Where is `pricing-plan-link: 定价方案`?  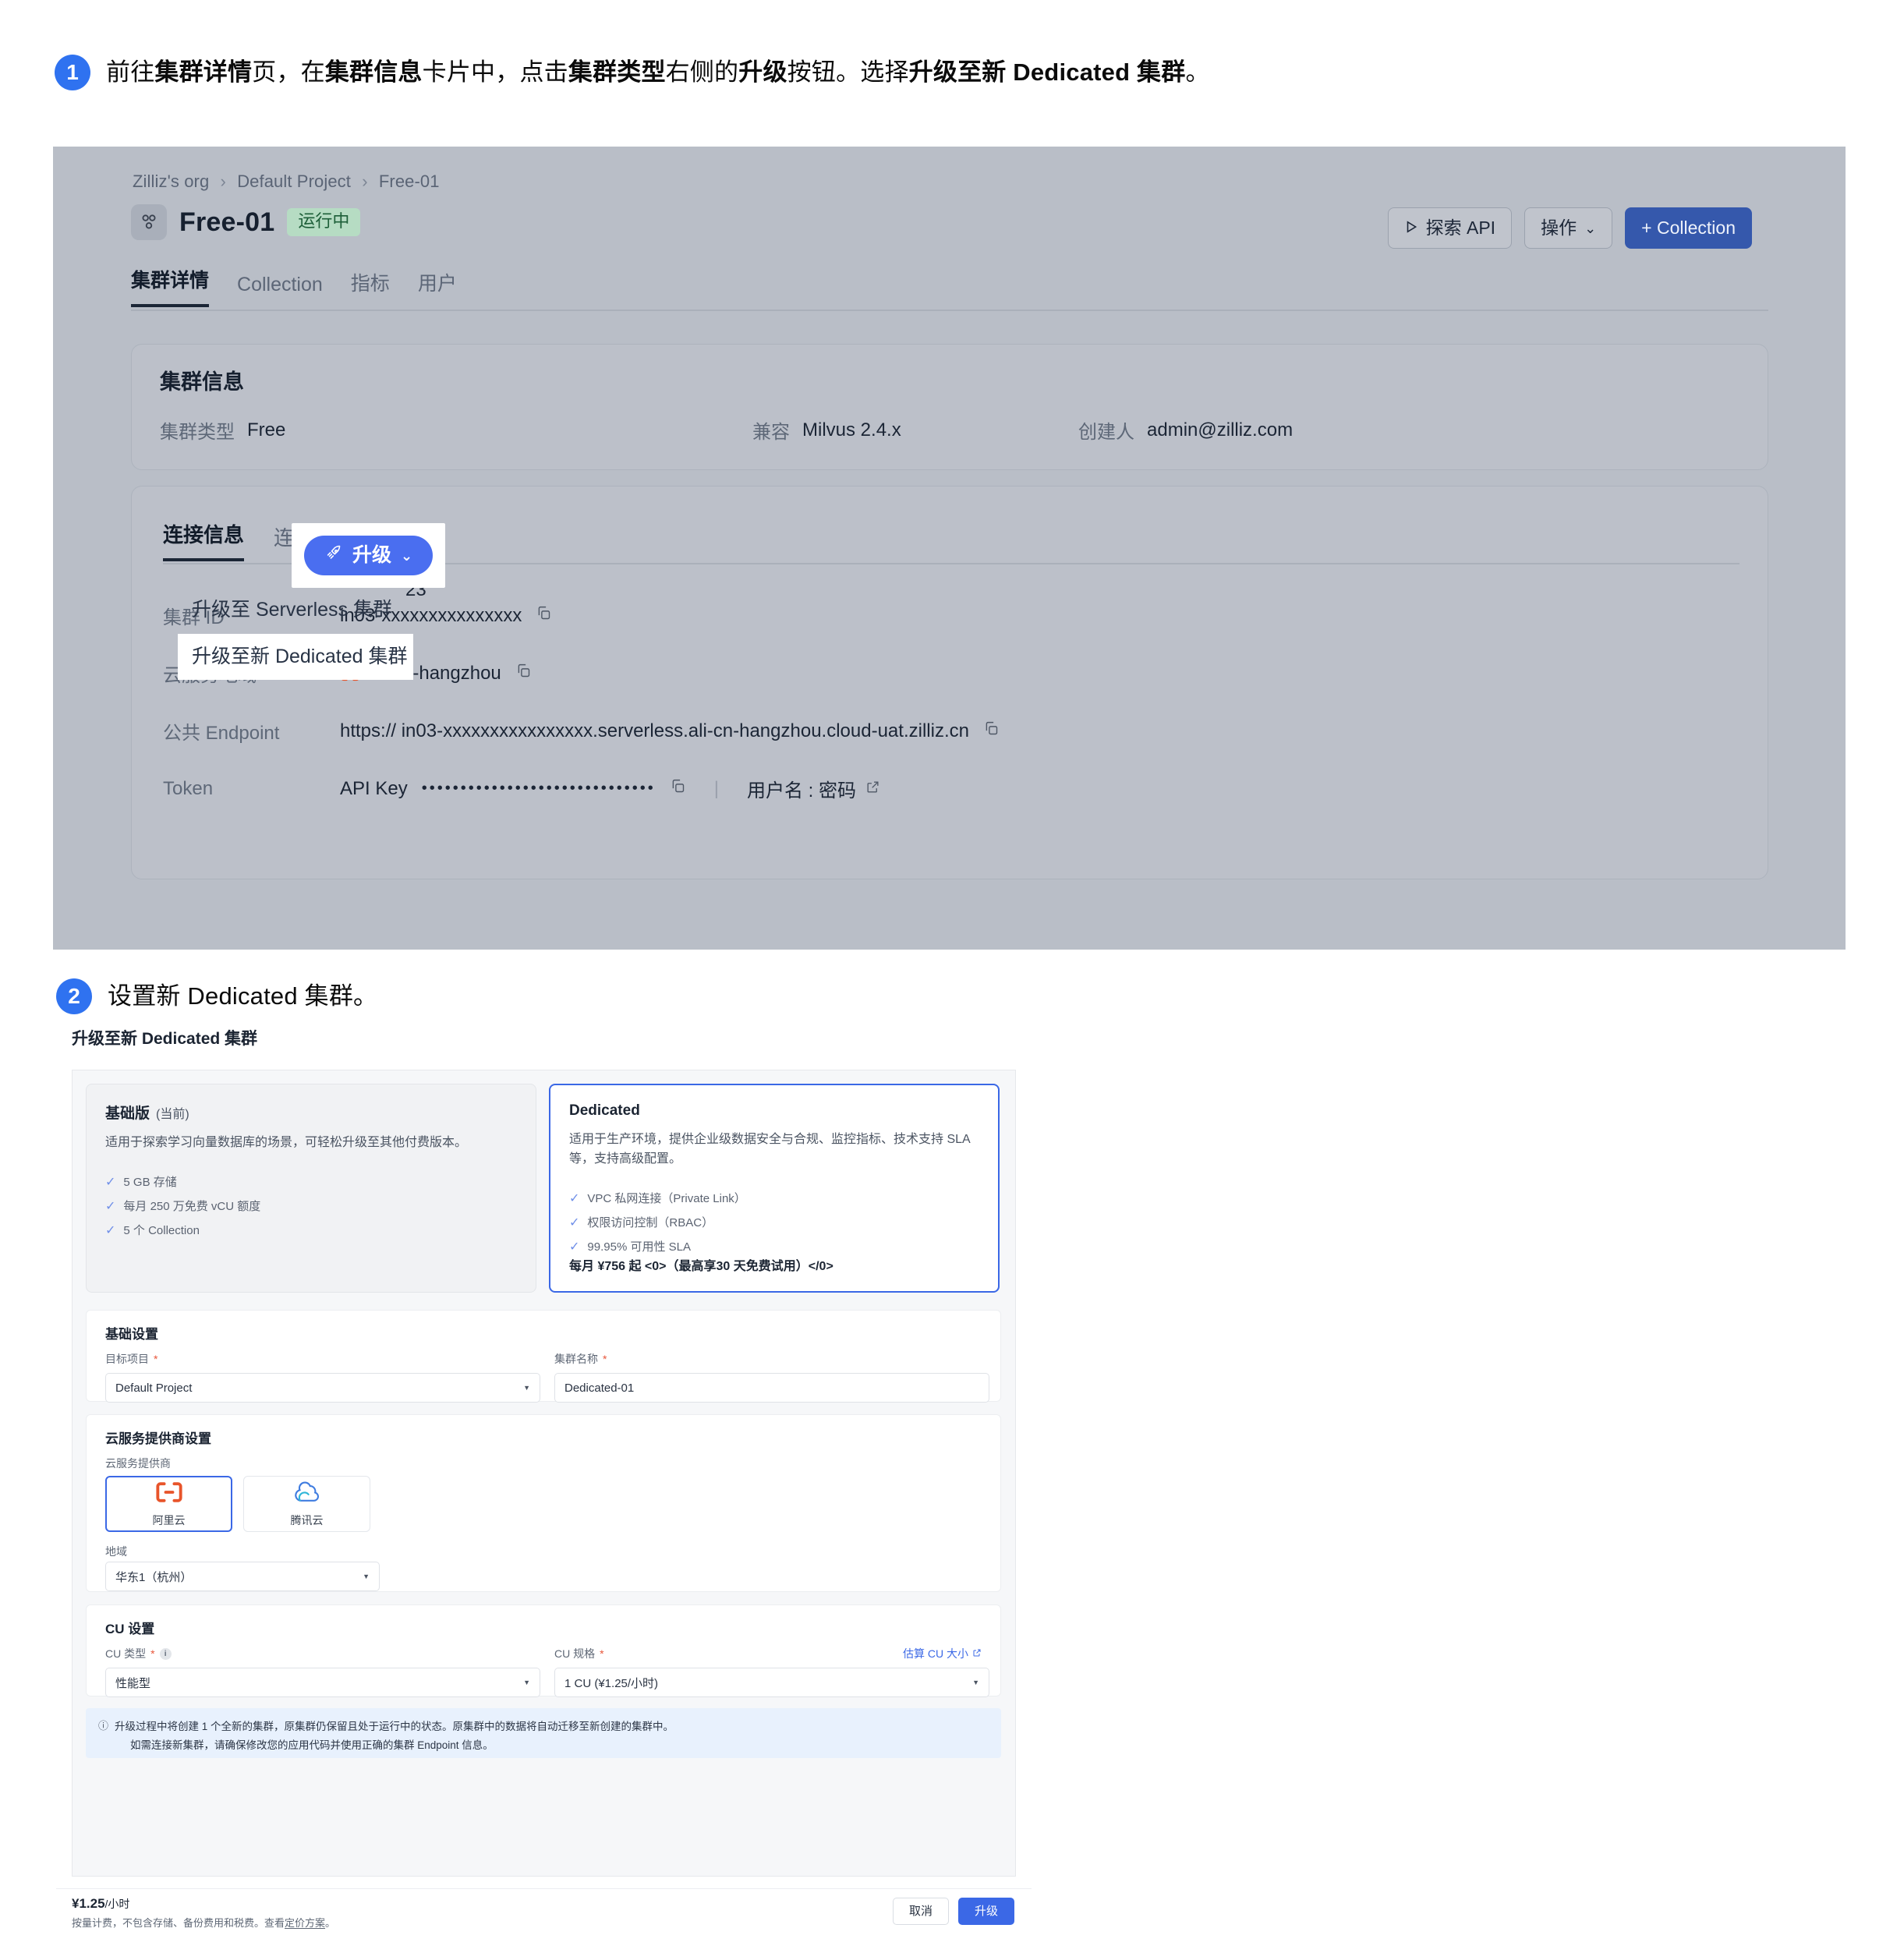
pricing-plan-link: 定价方案 is located at coordinates (305, 1923).